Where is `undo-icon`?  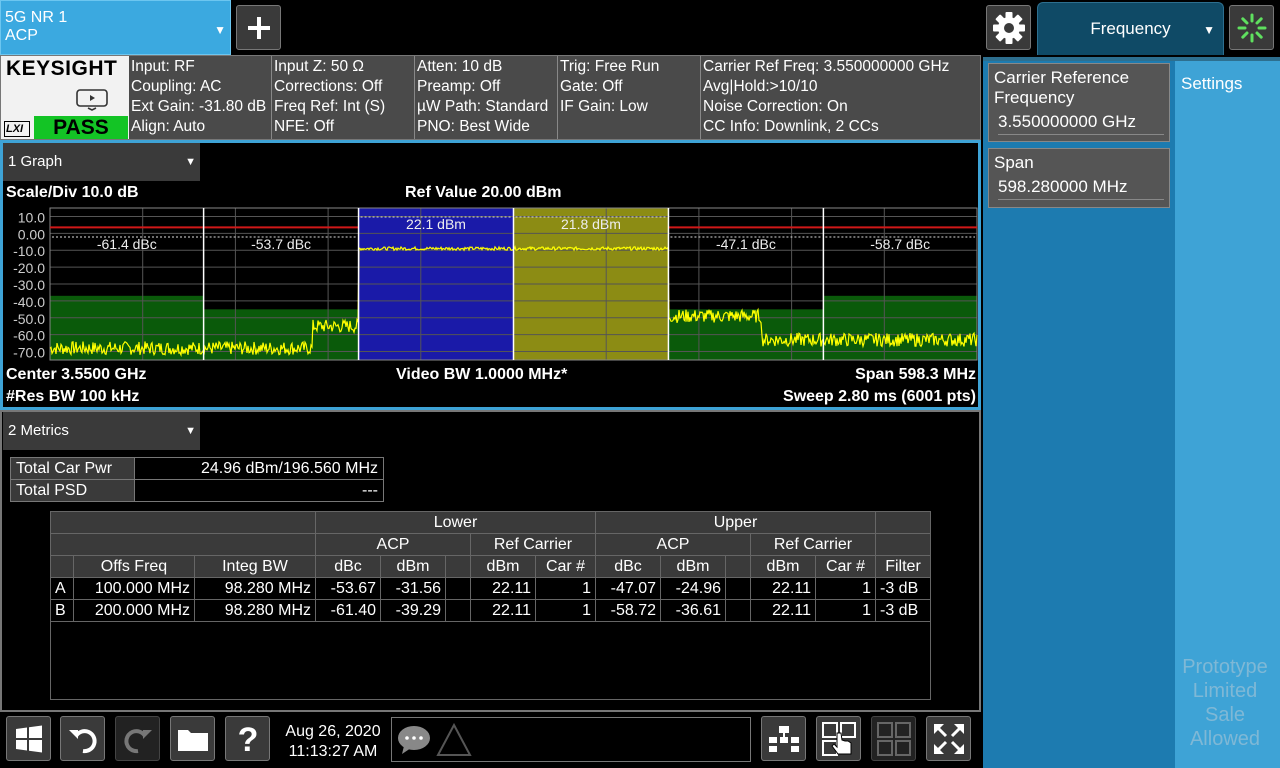 undo-icon is located at coordinates (82, 740).